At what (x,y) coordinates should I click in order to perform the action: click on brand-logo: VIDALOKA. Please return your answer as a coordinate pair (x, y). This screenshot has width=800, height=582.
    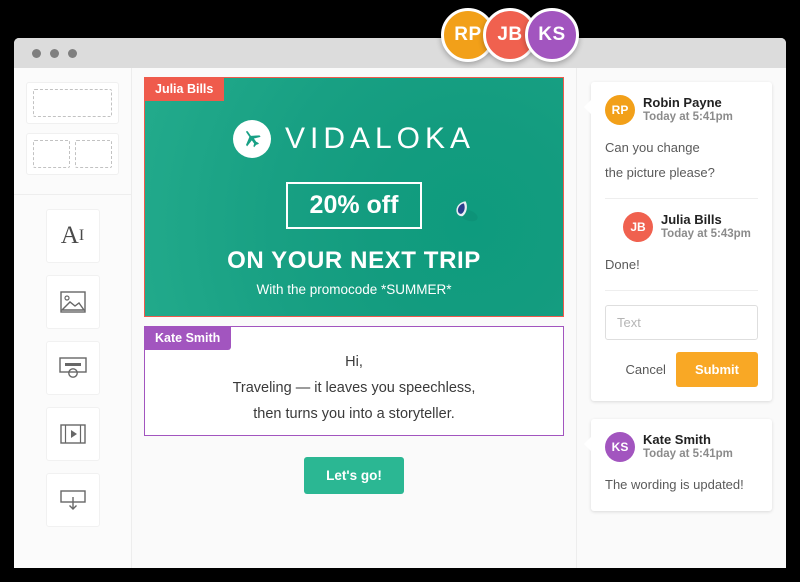
    Looking at the image, I should click on (354, 139).